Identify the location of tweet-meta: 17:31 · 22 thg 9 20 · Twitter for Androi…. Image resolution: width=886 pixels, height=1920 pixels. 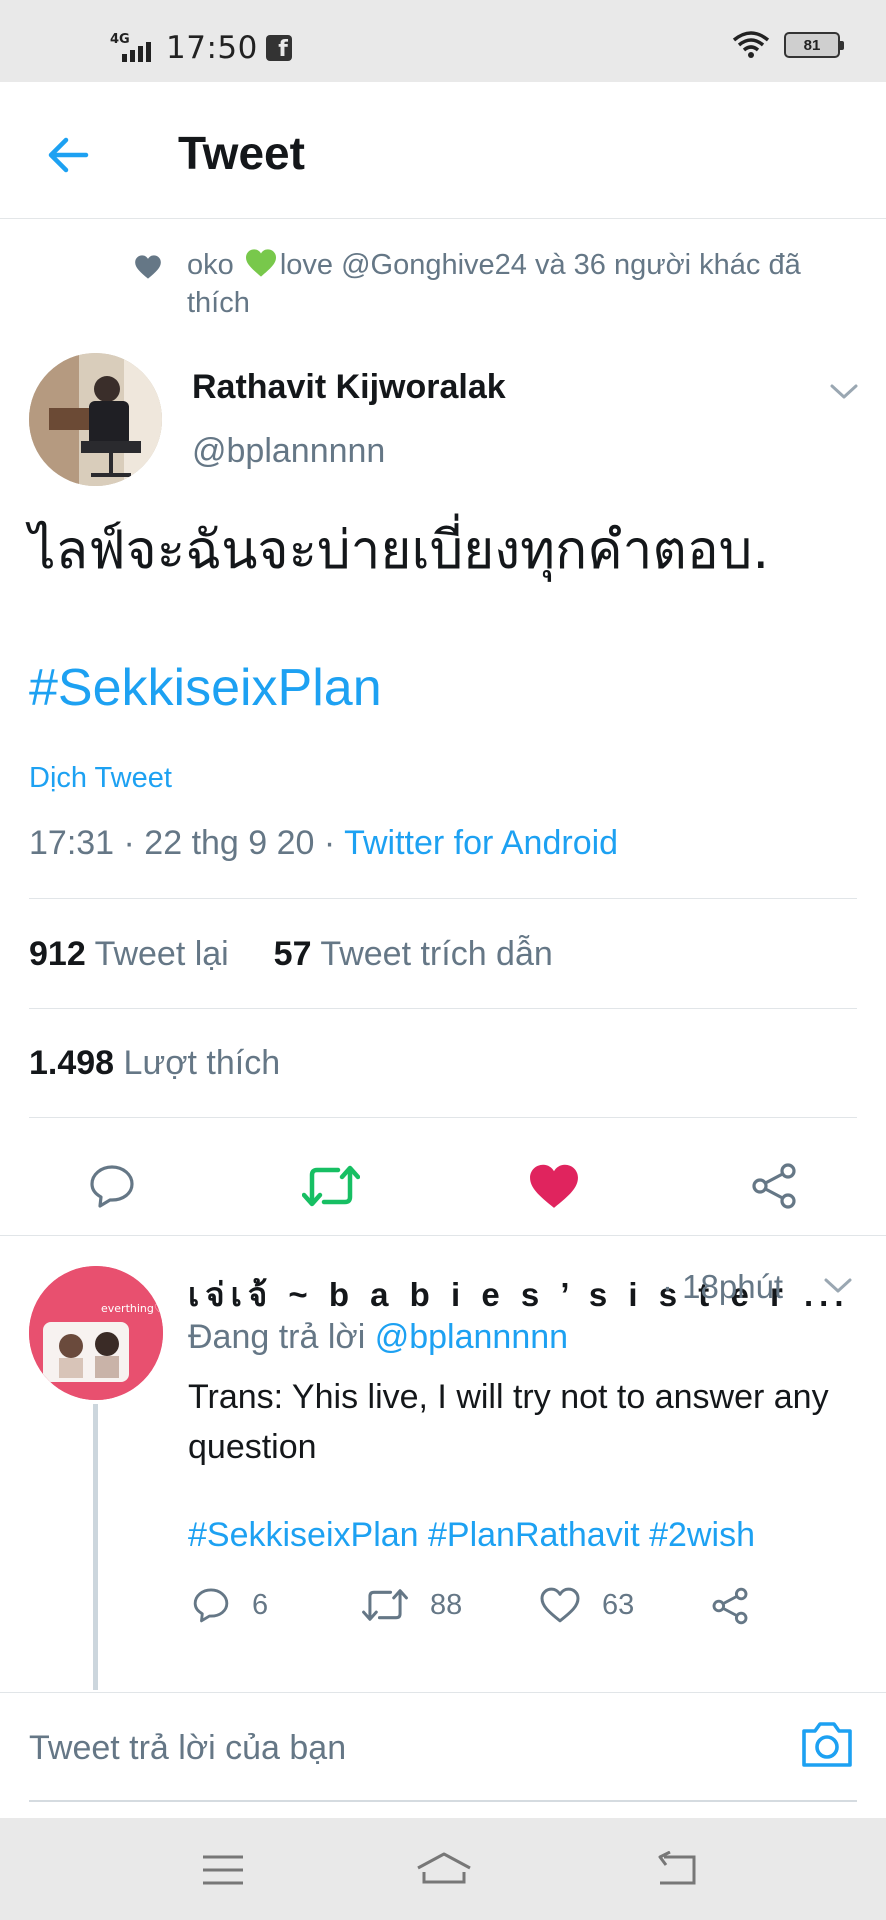
(323, 843).